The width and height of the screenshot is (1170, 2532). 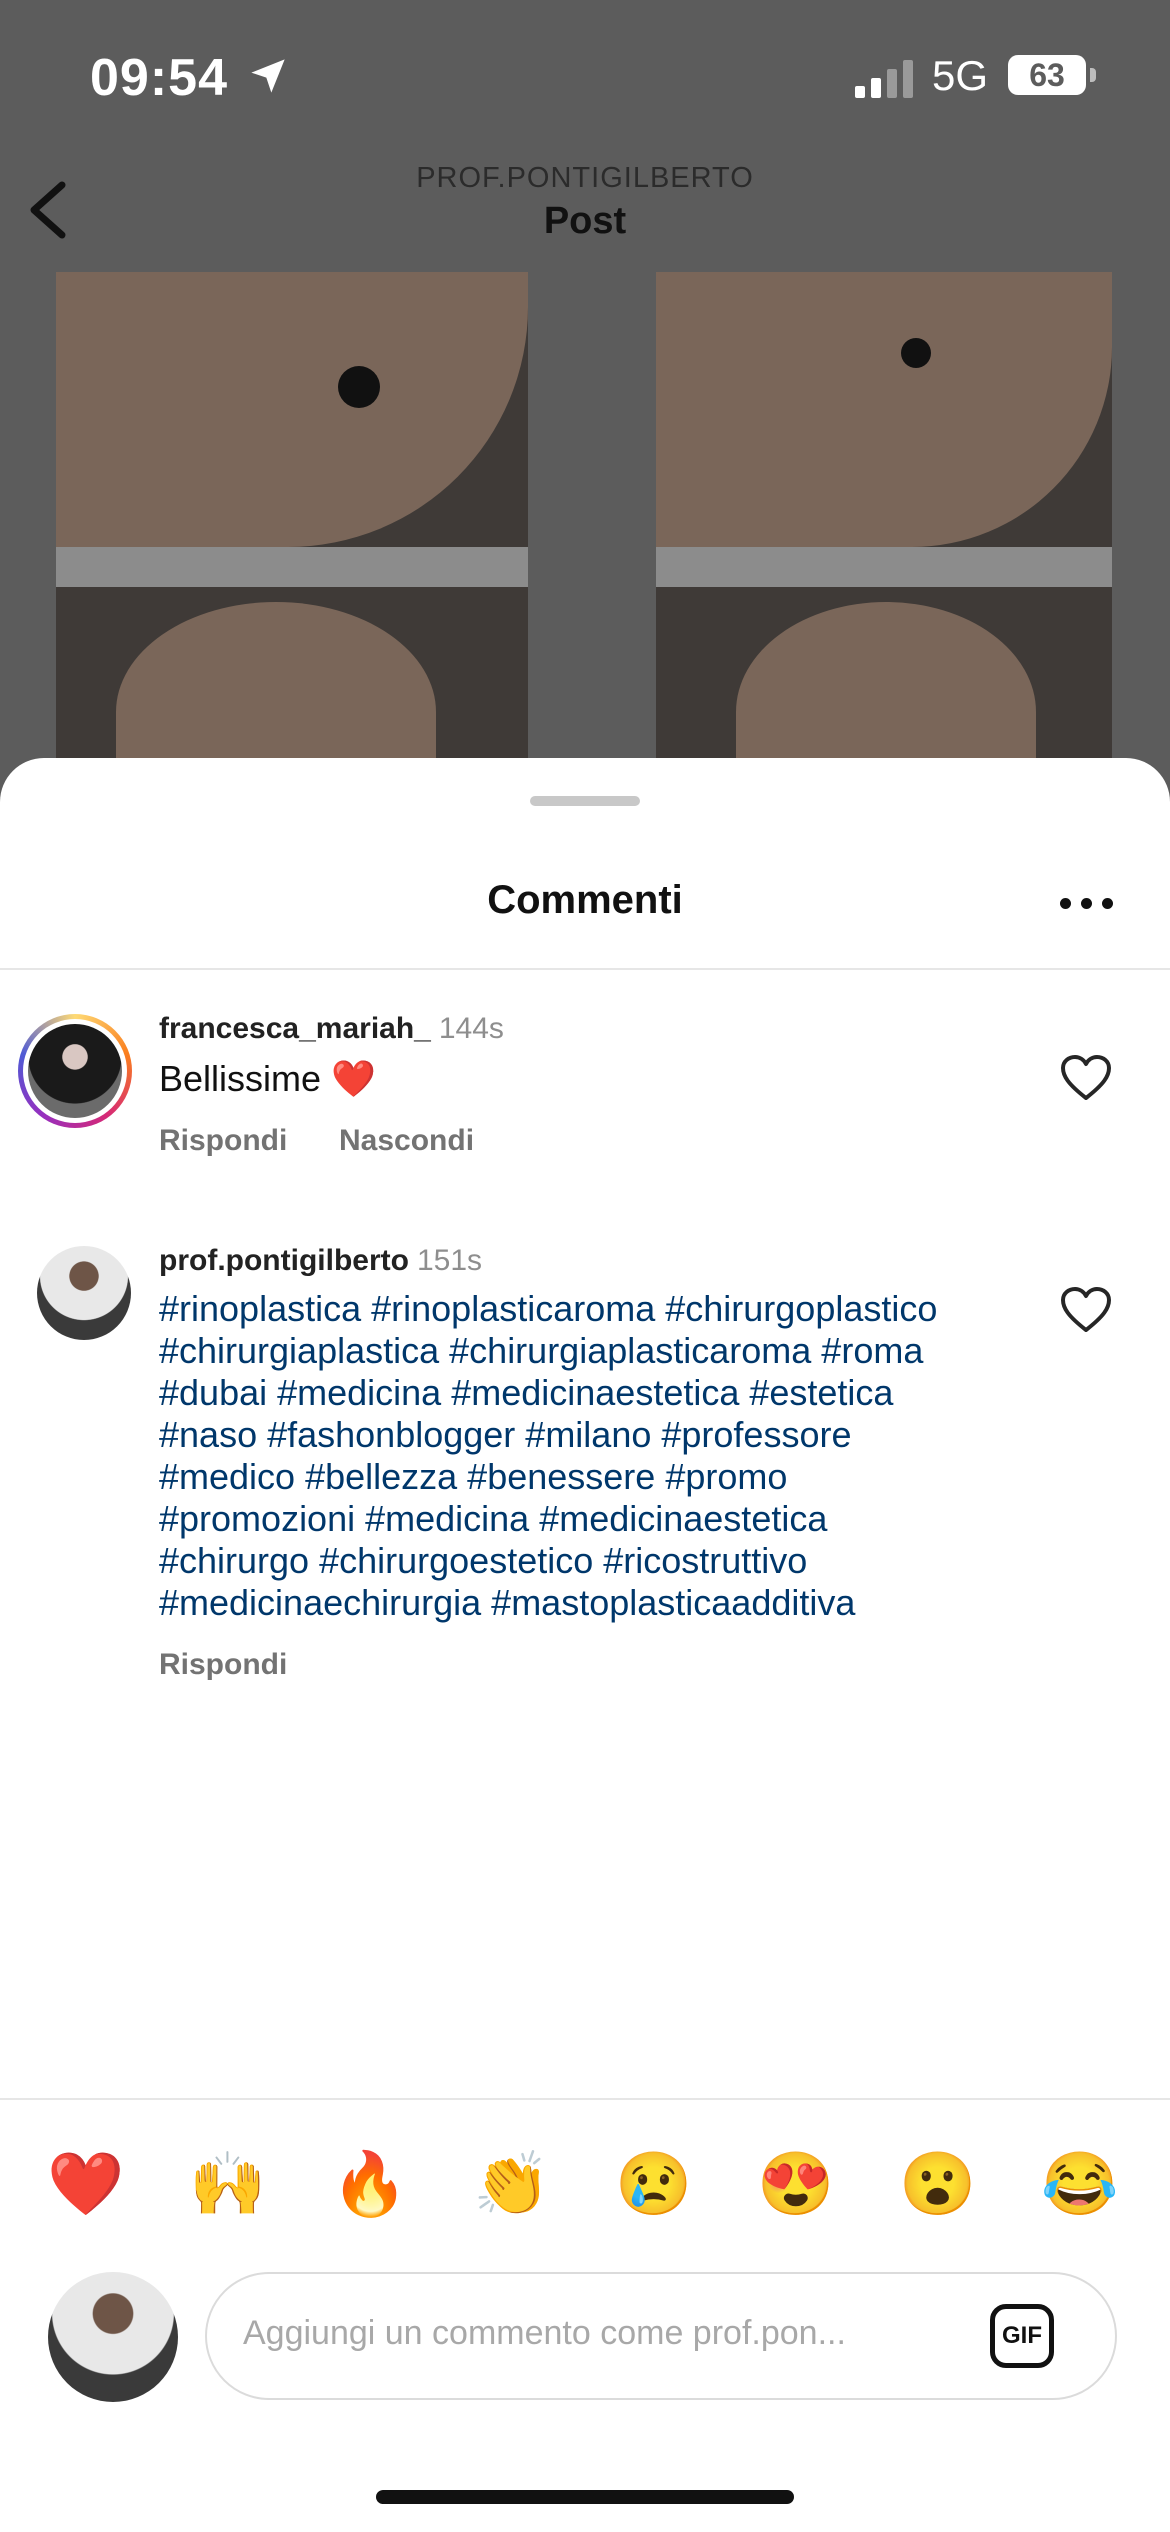 What do you see at coordinates (960, 75) in the screenshot?
I see `network-type: 5G` at bounding box center [960, 75].